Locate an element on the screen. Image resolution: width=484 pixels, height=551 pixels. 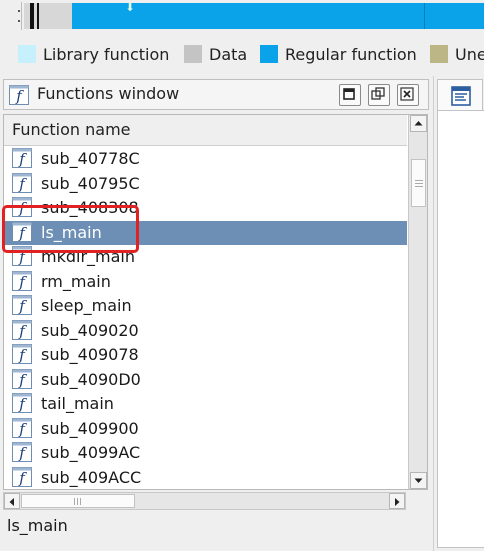
scroll-left-button is located at coordinates (12, 501).